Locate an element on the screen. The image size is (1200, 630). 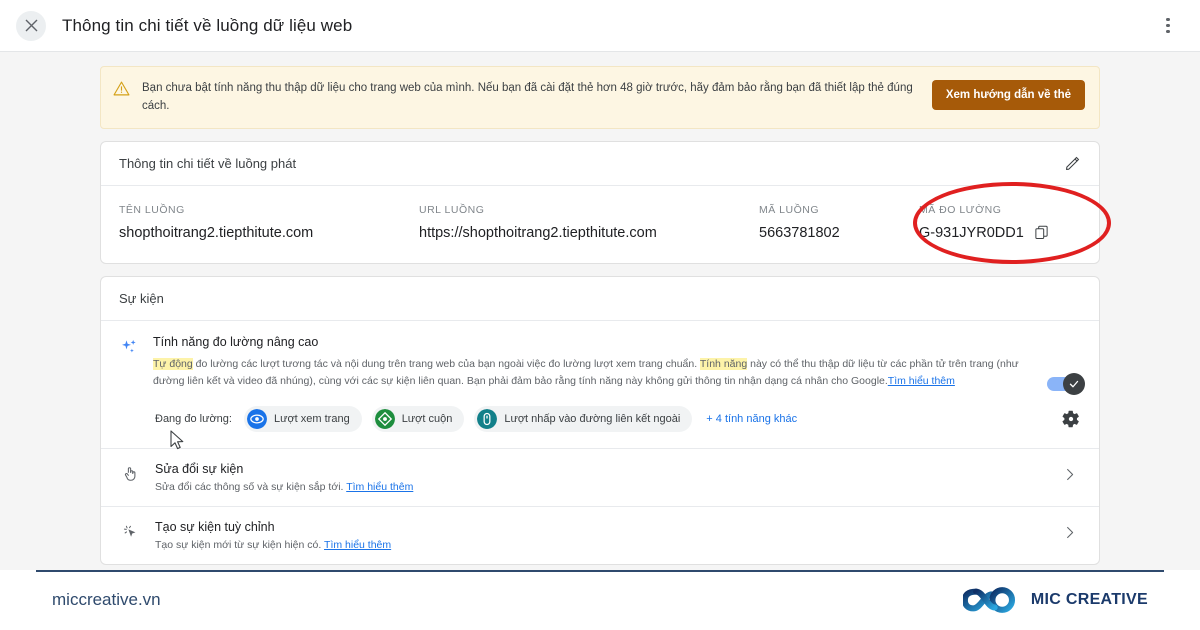
gear-icon is located at coordinates (1070, 418).